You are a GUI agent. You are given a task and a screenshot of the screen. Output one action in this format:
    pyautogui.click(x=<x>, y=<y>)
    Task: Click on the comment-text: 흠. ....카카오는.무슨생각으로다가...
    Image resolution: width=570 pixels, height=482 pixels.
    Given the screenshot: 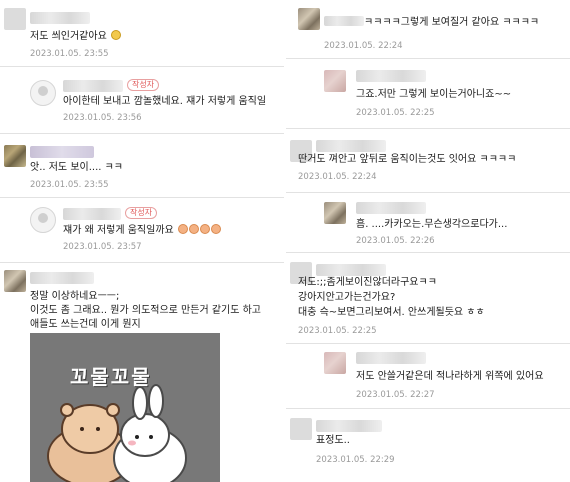 What is the action you would take?
    pyautogui.click(x=432, y=224)
    